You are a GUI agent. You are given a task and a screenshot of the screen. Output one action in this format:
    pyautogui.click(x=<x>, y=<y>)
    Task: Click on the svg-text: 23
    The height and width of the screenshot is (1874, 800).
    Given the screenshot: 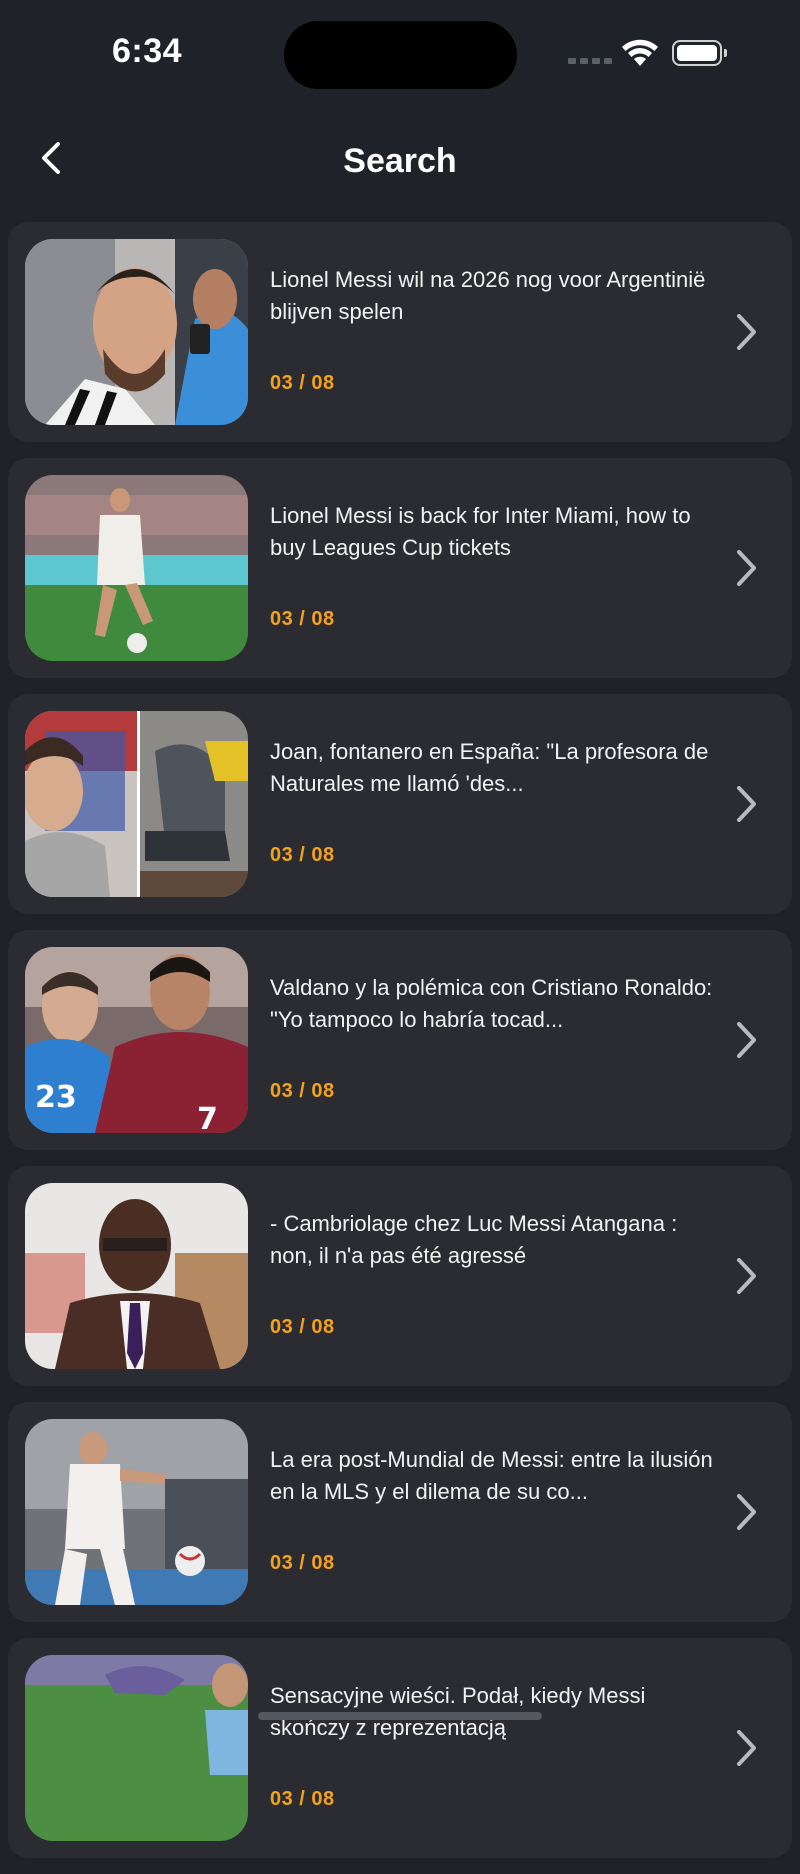 What is the action you would take?
    pyautogui.click(x=56, y=1097)
    